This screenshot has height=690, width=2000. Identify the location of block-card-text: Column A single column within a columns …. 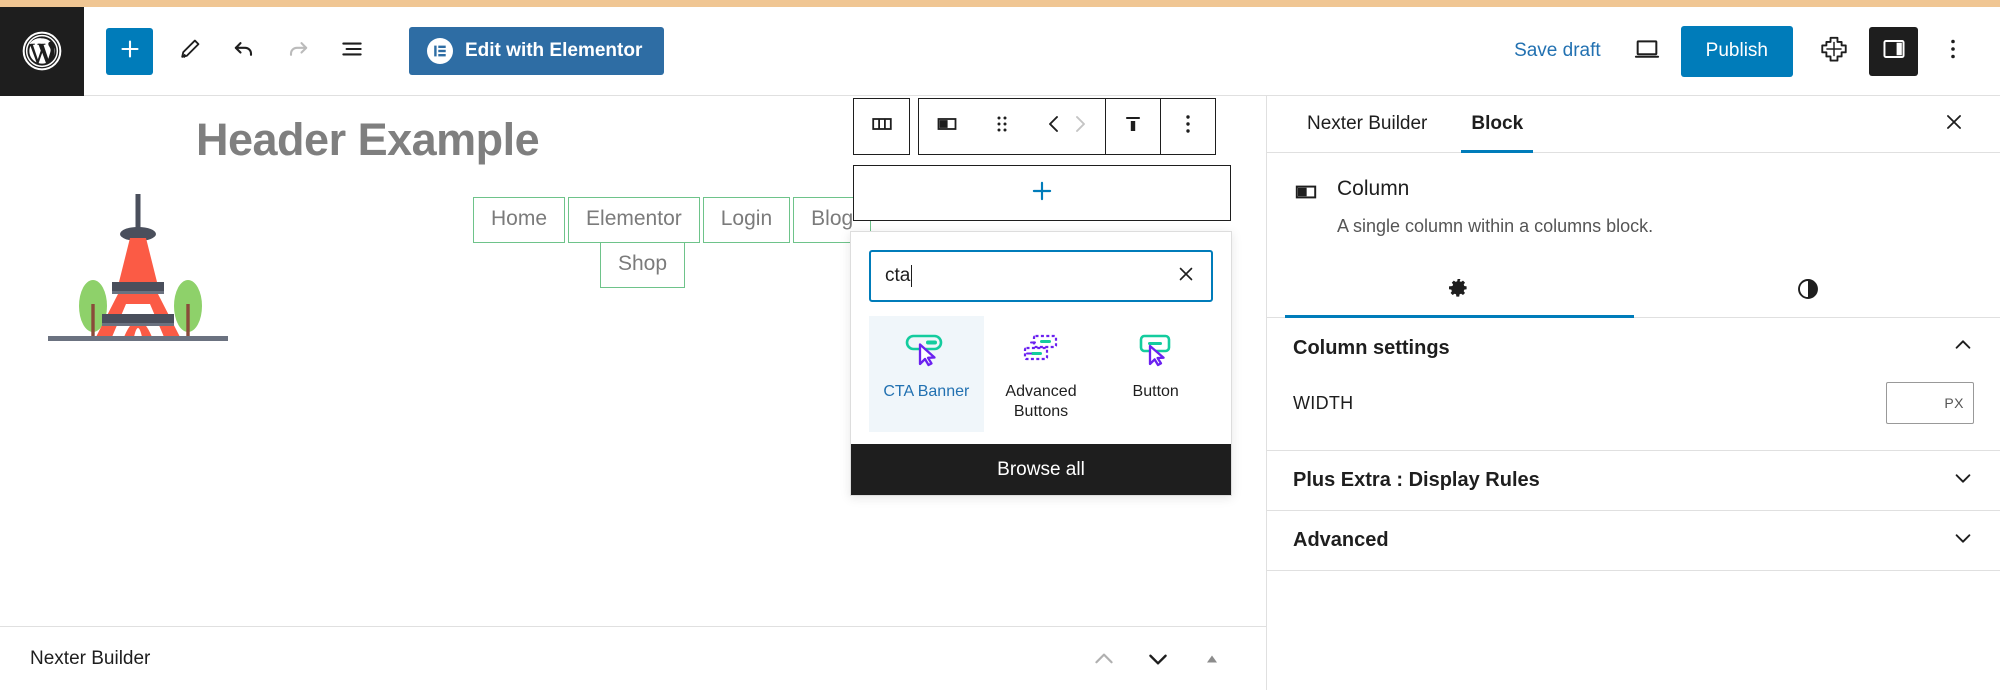
(1495, 208).